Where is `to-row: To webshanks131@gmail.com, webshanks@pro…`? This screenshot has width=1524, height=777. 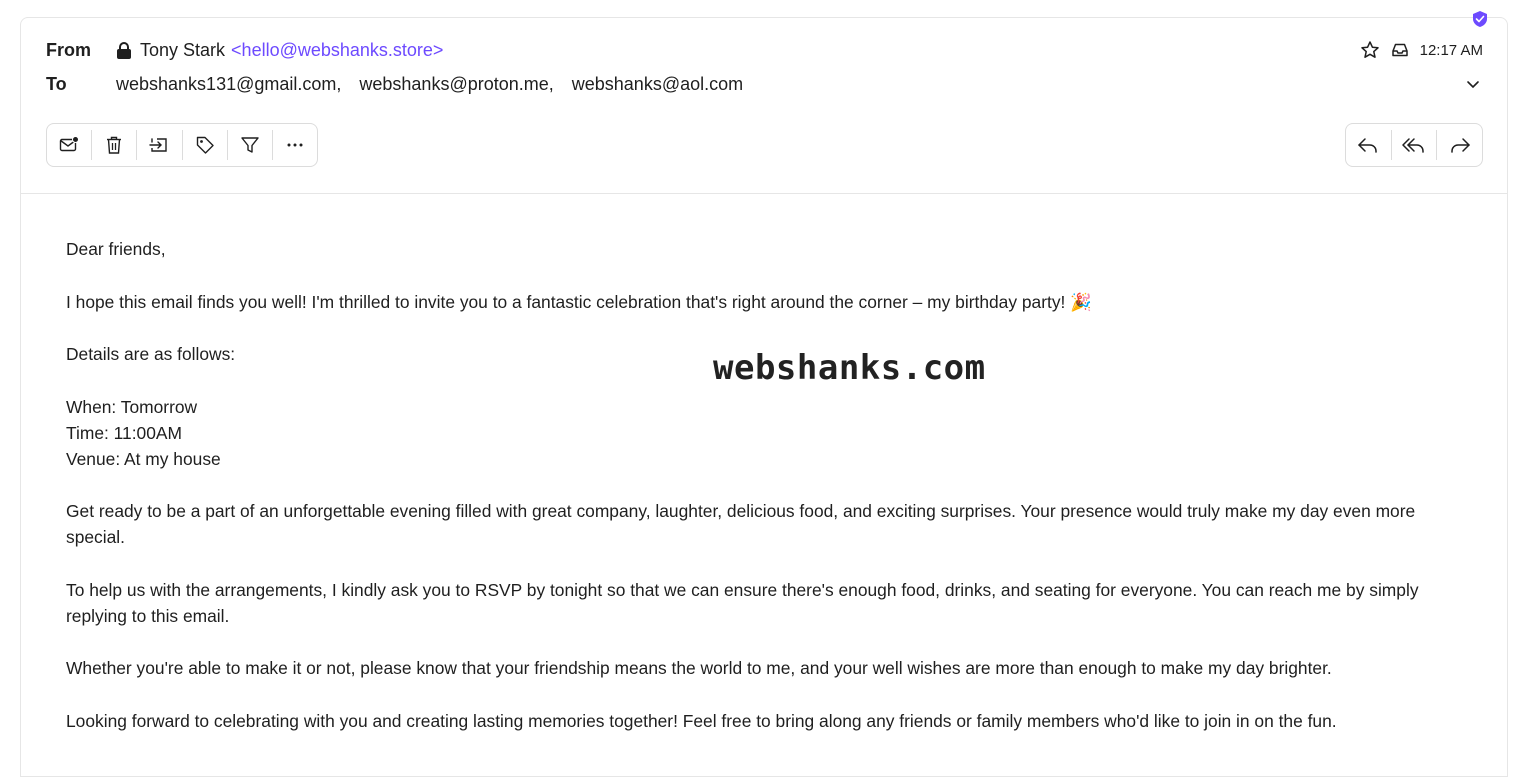 to-row: To webshanks131@gmail.com, webshanks@pro… is located at coordinates (403, 84).